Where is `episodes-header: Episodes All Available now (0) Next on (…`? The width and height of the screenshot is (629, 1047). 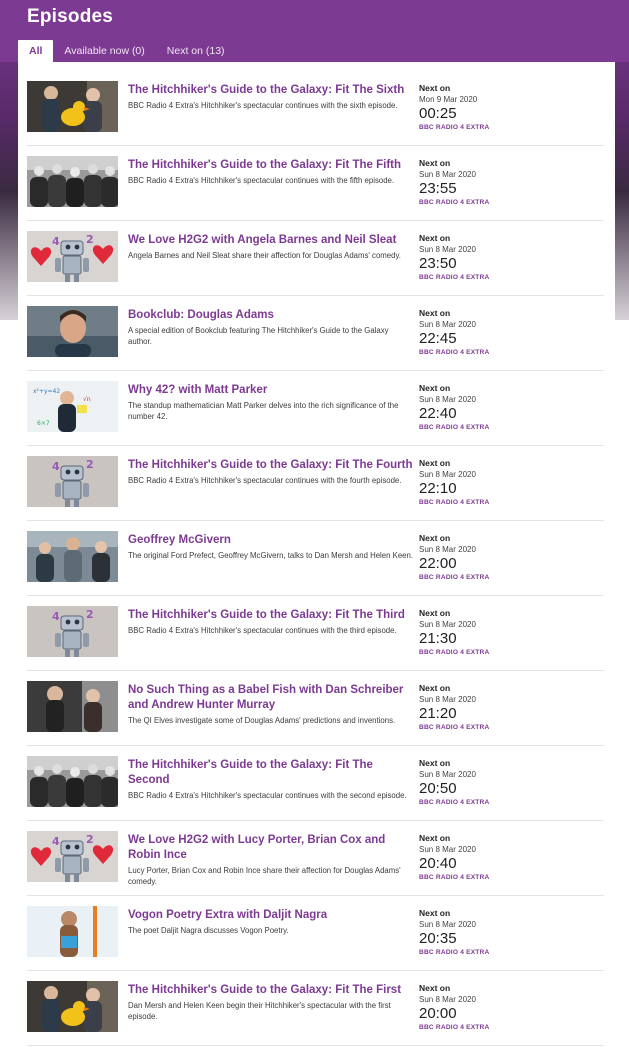 episodes-header: Episodes All Available now (0) Next on (… is located at coordinates (314, 31).